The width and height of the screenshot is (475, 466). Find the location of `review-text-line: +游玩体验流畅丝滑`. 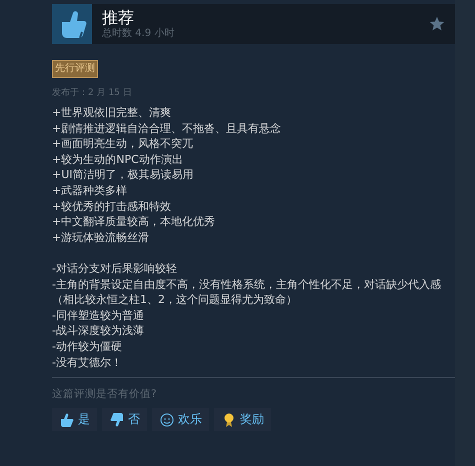

review-text-line: +游玩体验流畅丝滑 is located at coordinates (101, 237).